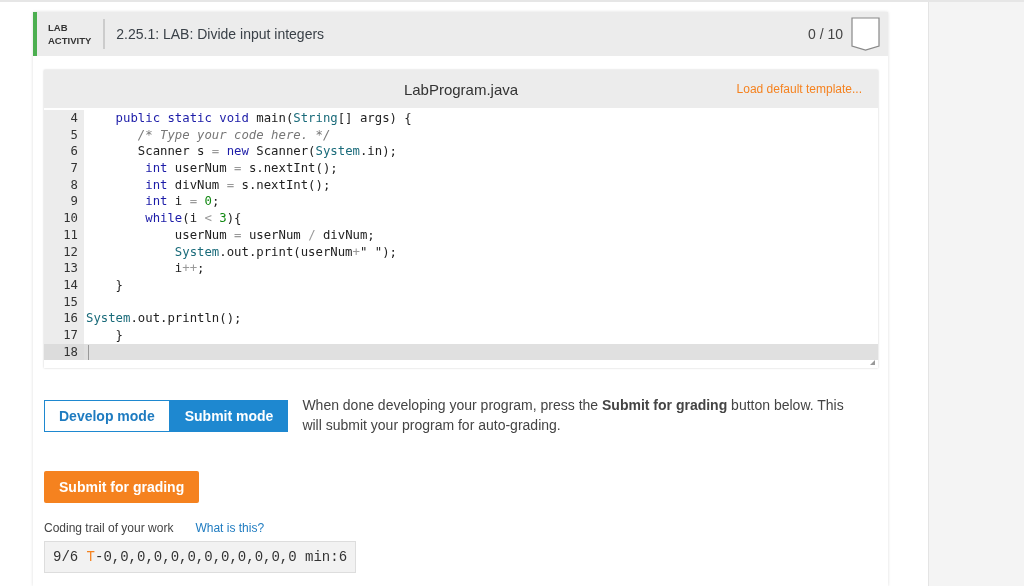  Describe the element at coordinates (109, 528) in the screenshot. I see `trail-label: Coding trail of your work` at that location.